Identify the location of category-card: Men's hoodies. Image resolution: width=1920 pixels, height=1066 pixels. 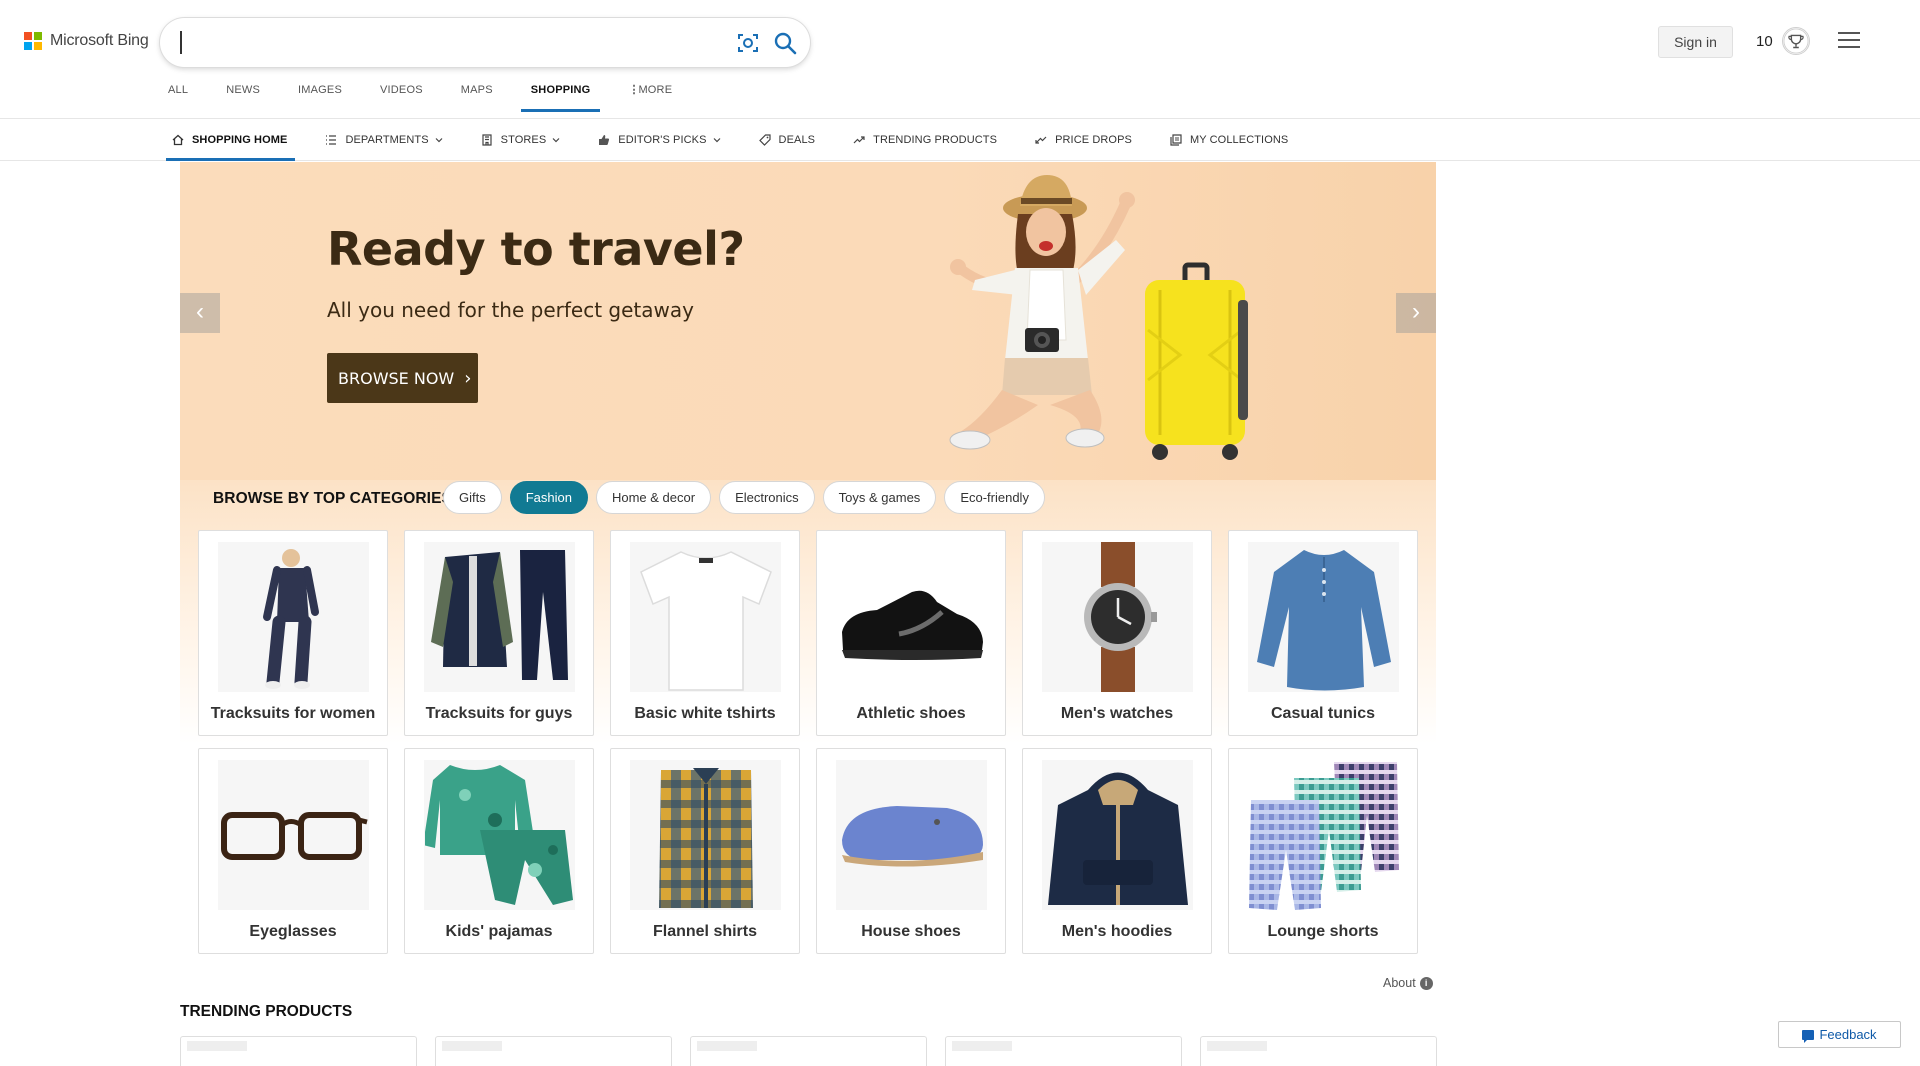
(1117, 851).